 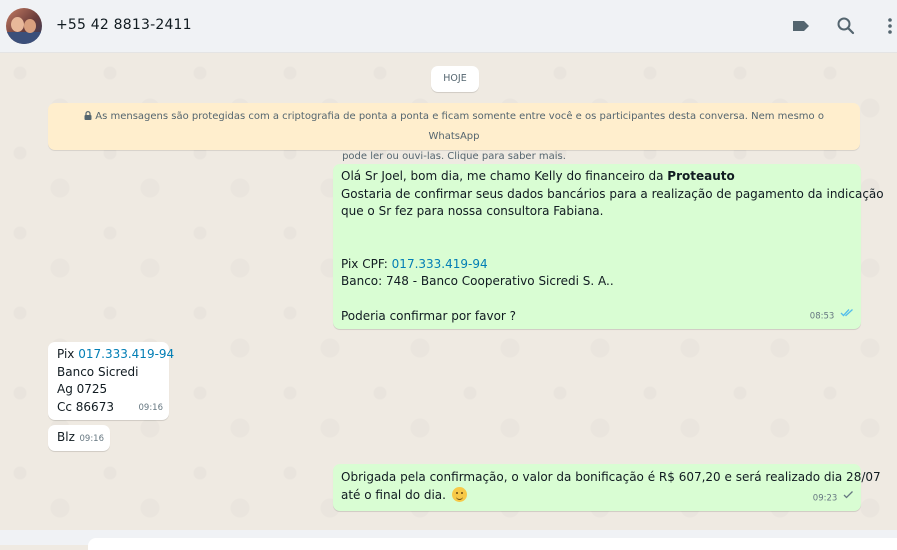 I want to click on label-icon, so click(x=801, y=26).